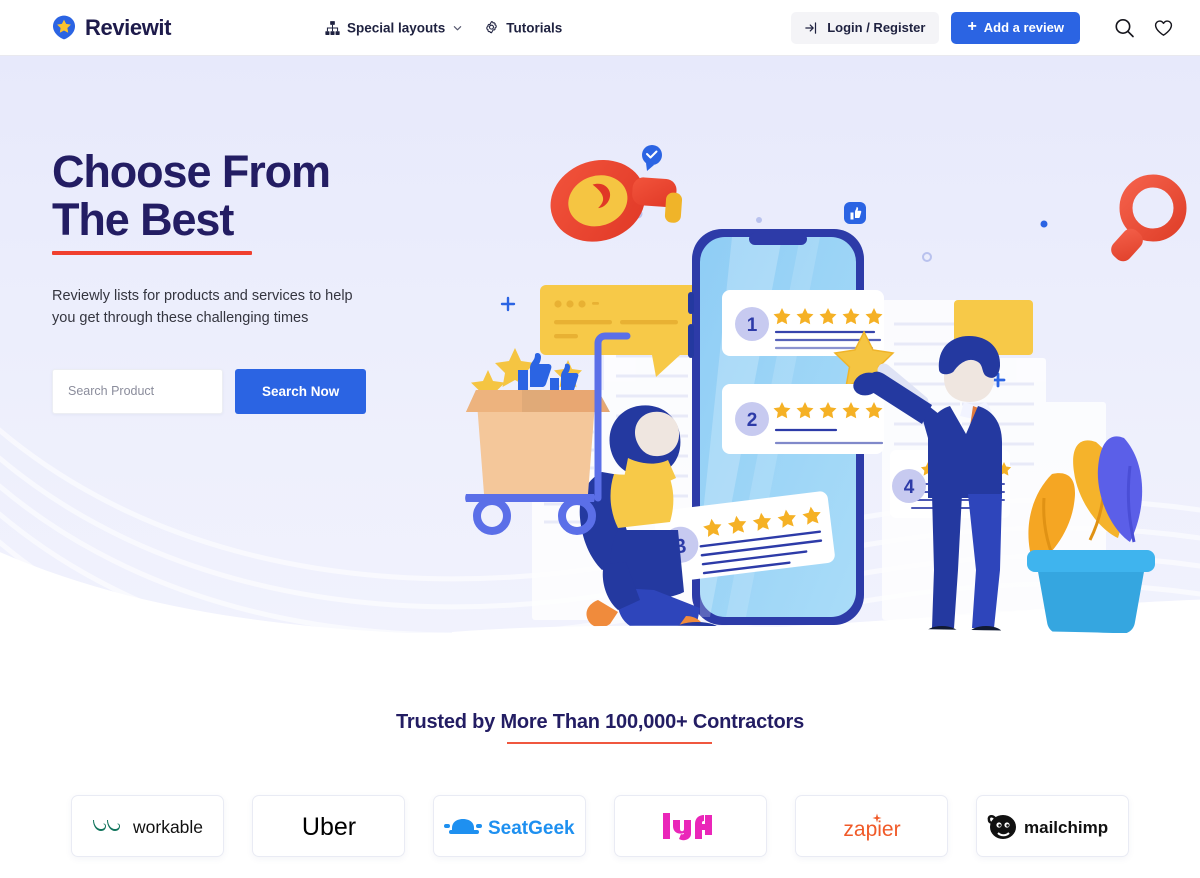 The height and width of the screenshot is (878, 1200). Describe the element at coordinates (167, 827) in the screenshot. I see `svg-text: workable` at that location.